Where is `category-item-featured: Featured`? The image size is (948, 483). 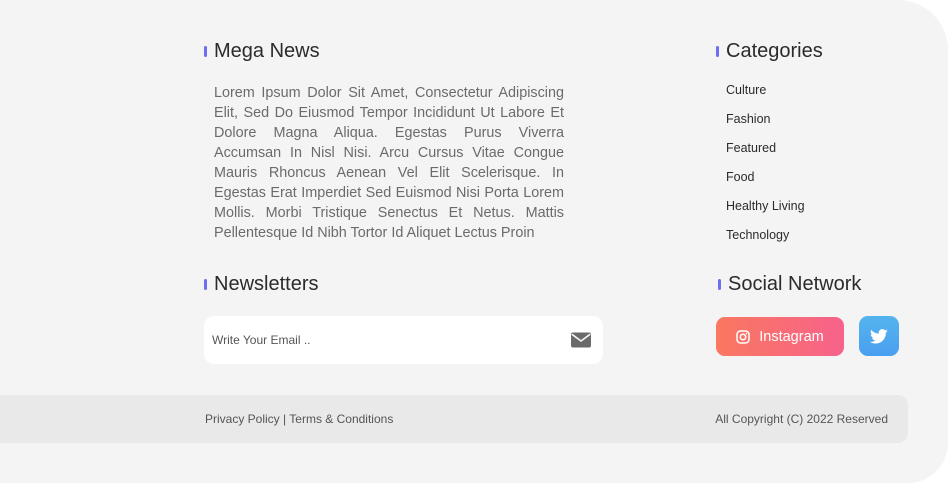 category-item-featured: Featured is located at coordinates (765, 152).